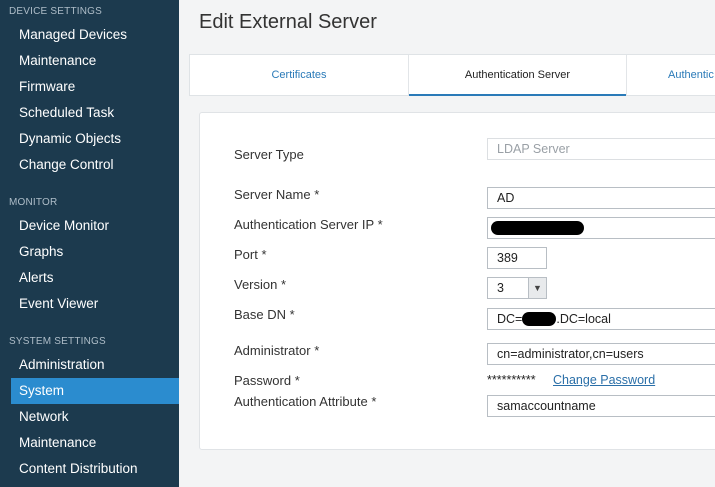 Image resolution: width=715 pixels, height=487 pixels. What do you see at coordinates (500, 288) in the screenshot?
I see `version-value: 3` at bounding box center [500, 288].